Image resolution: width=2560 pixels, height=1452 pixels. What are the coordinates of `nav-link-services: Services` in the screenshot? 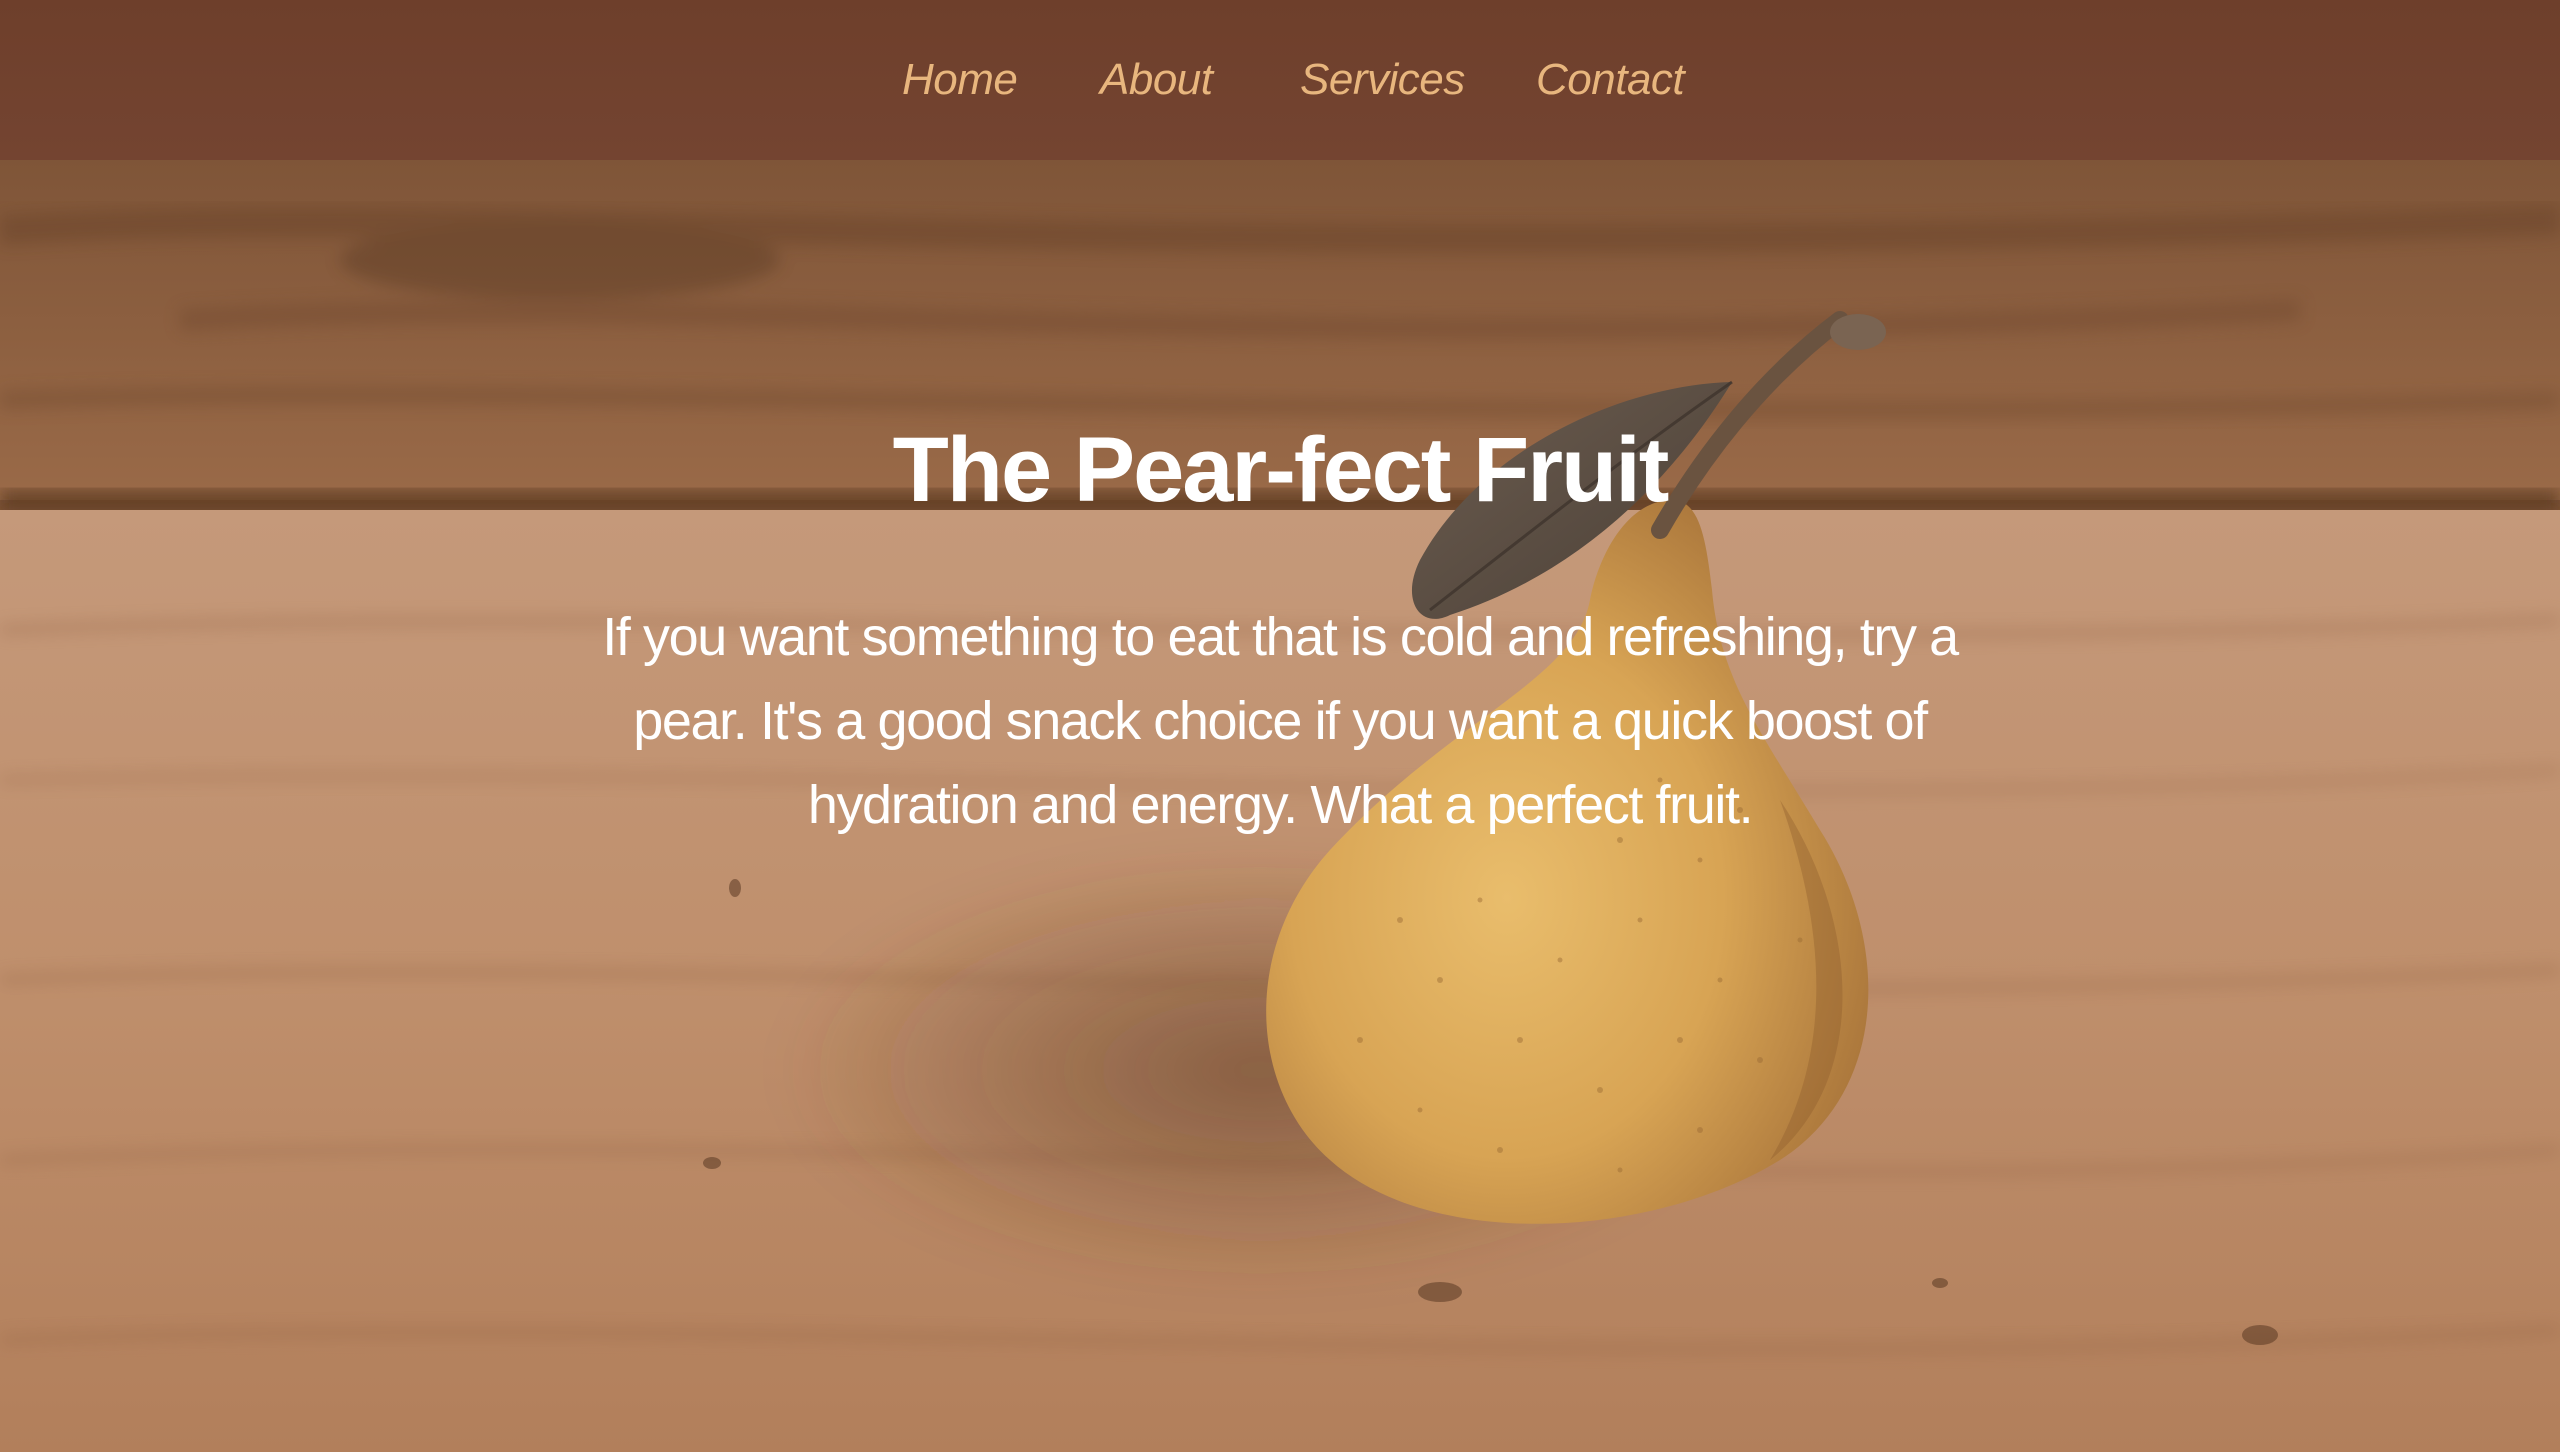 It's located at (1382, 80).